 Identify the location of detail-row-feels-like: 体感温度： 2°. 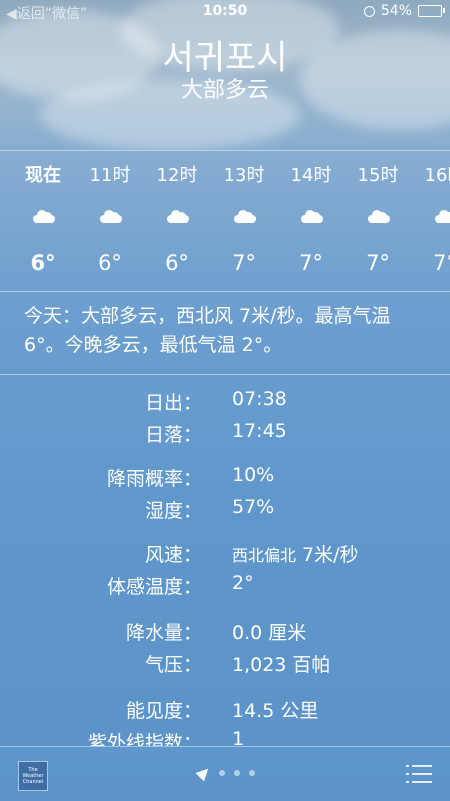
(225, 587).